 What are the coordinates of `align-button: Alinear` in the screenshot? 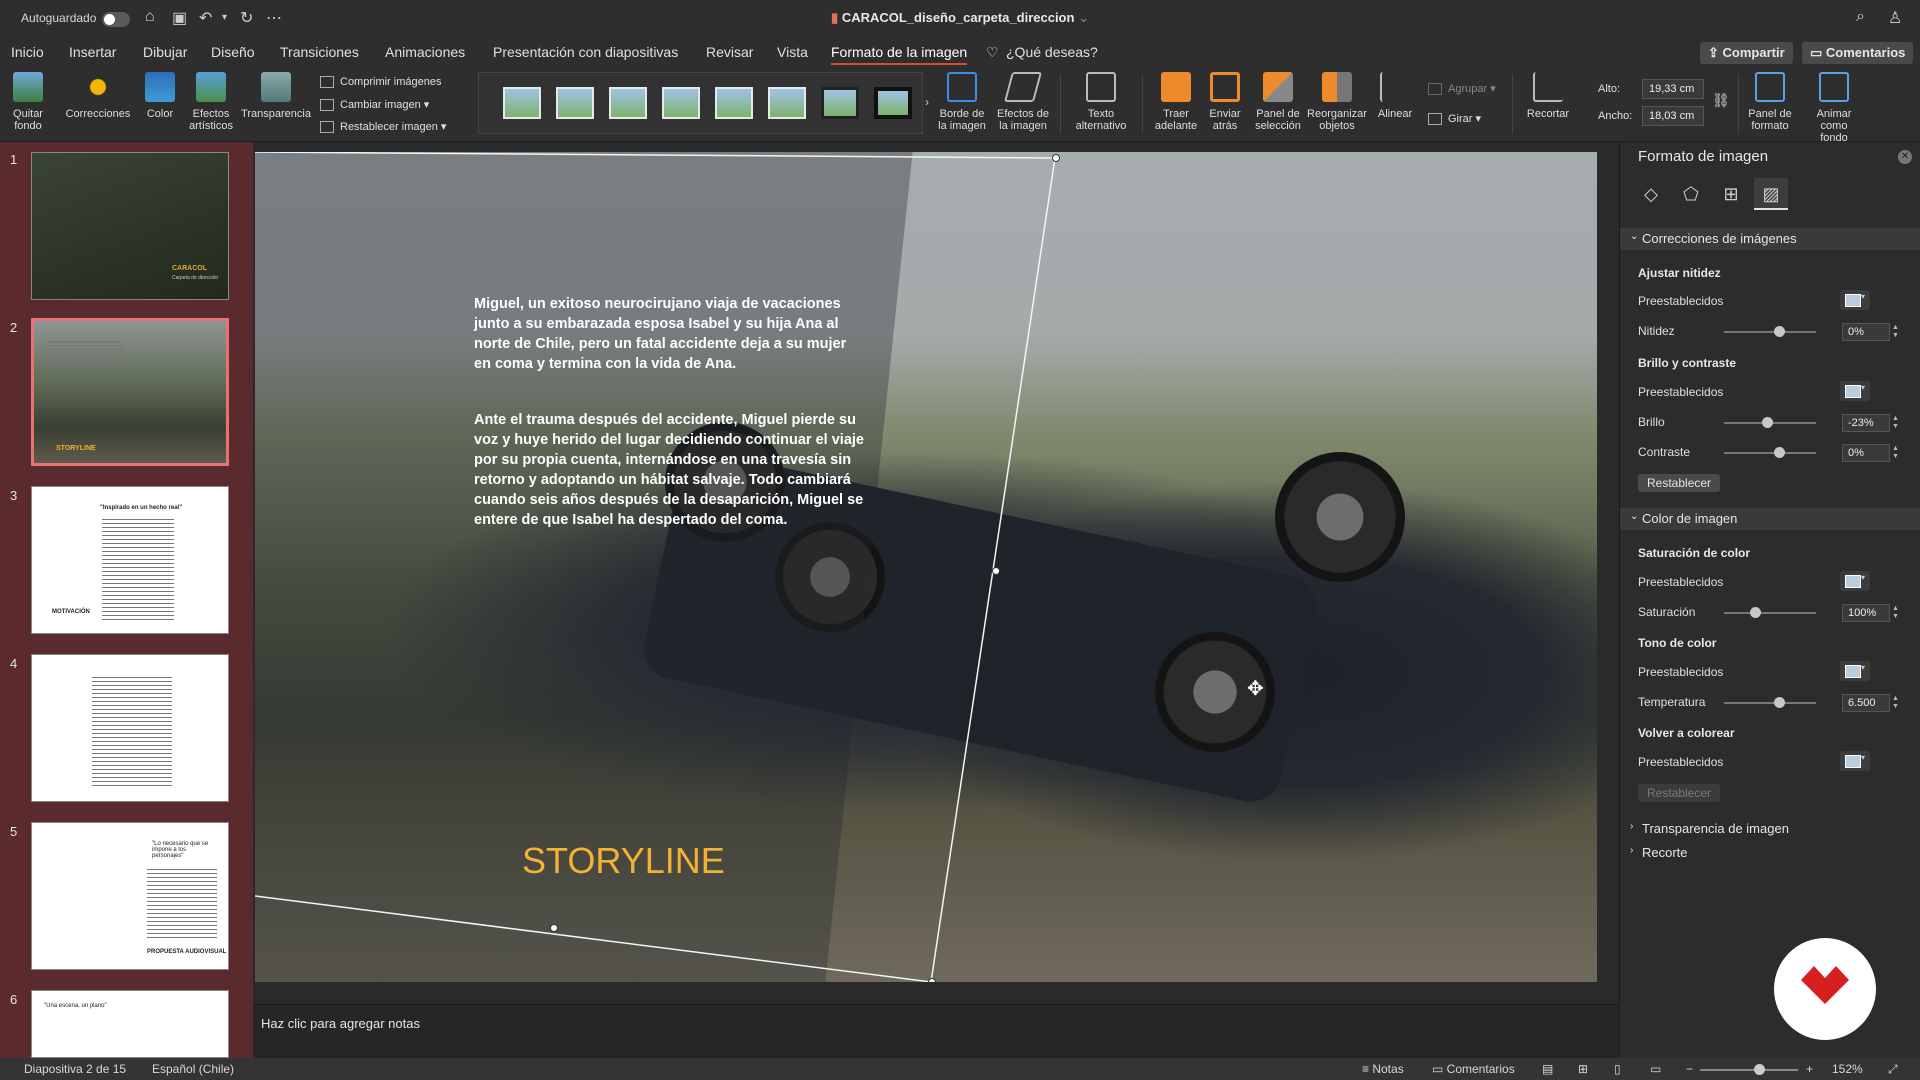 It's located at (1395, 96).